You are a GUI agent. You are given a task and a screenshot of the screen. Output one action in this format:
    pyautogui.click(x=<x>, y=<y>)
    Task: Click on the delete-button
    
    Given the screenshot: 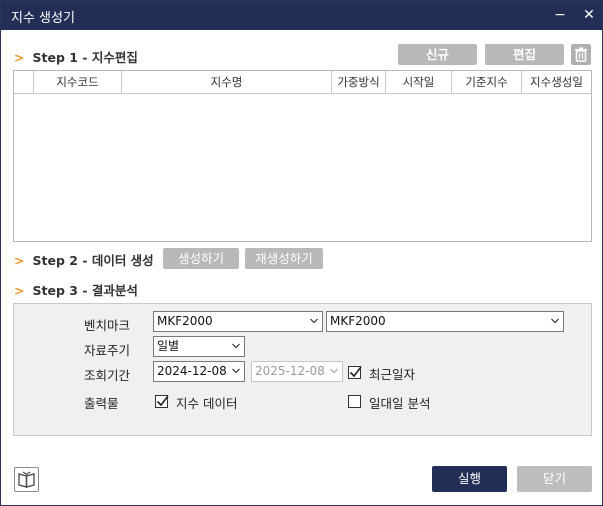 What is the action you would take?
    pyautogui.click(x=581, y=54)
    